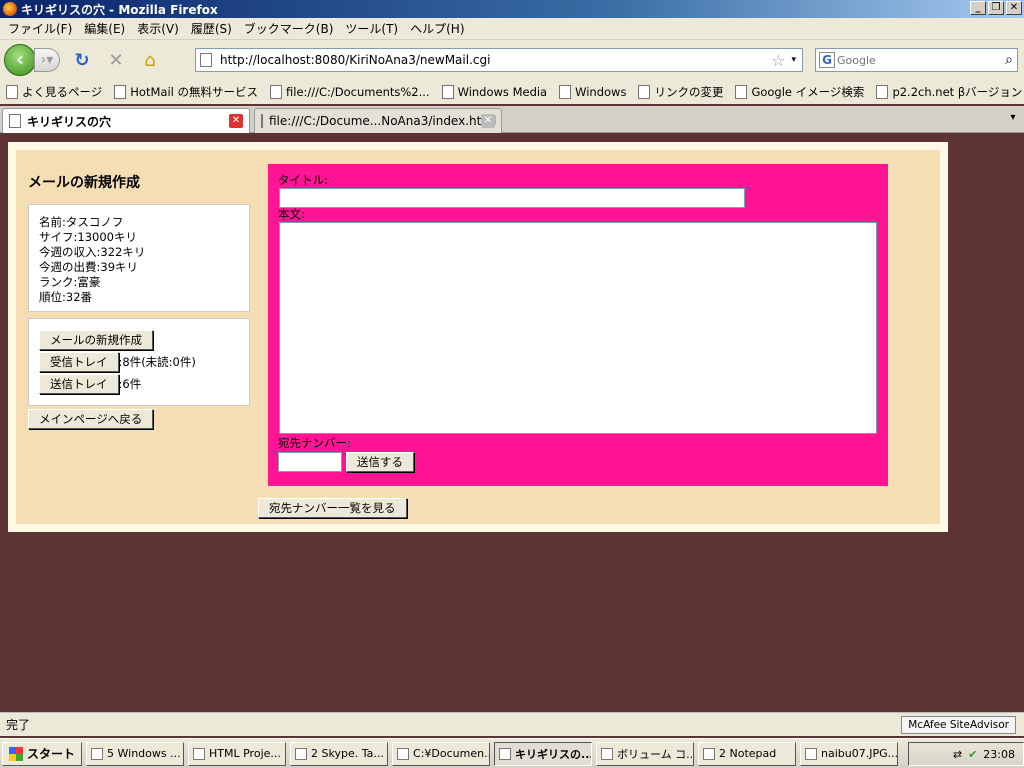 The width and height of the screenshot is (1024, 768). I want to click on windows-logo-icon, so click(16, 753).